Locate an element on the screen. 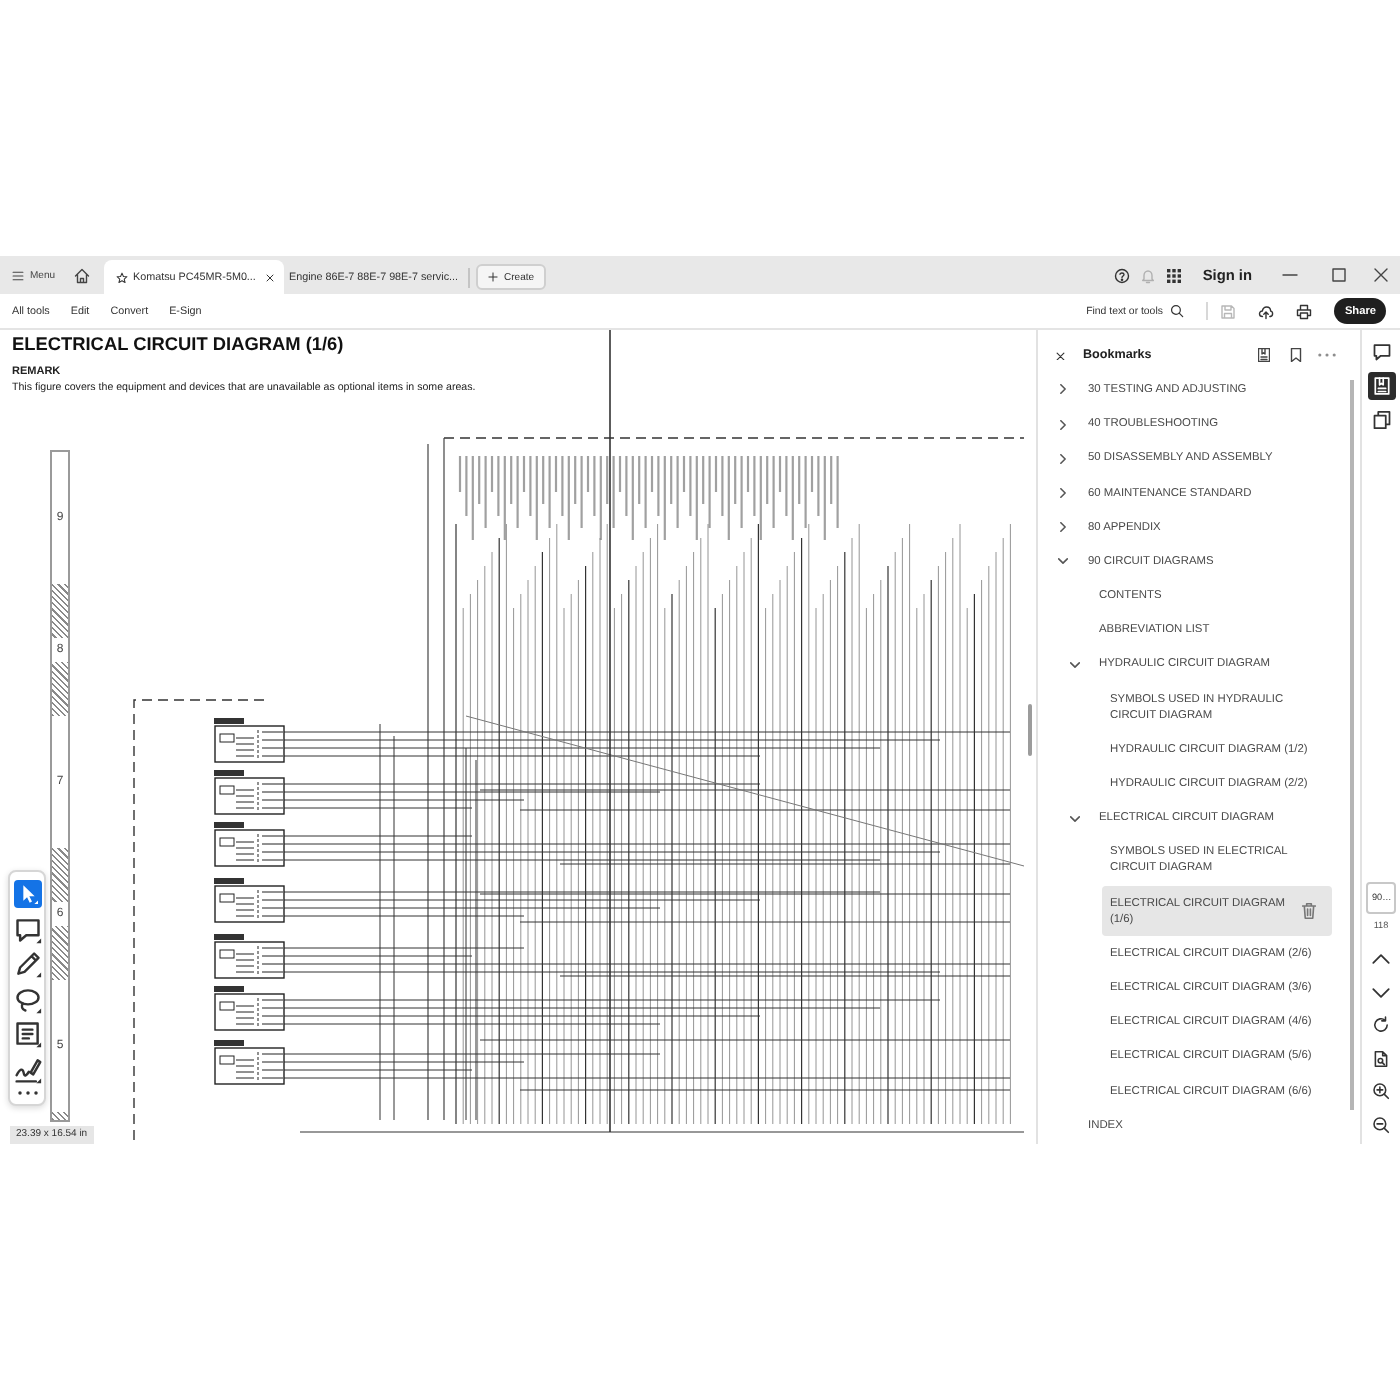  lasso-icon is located at coordinates (27, 999).